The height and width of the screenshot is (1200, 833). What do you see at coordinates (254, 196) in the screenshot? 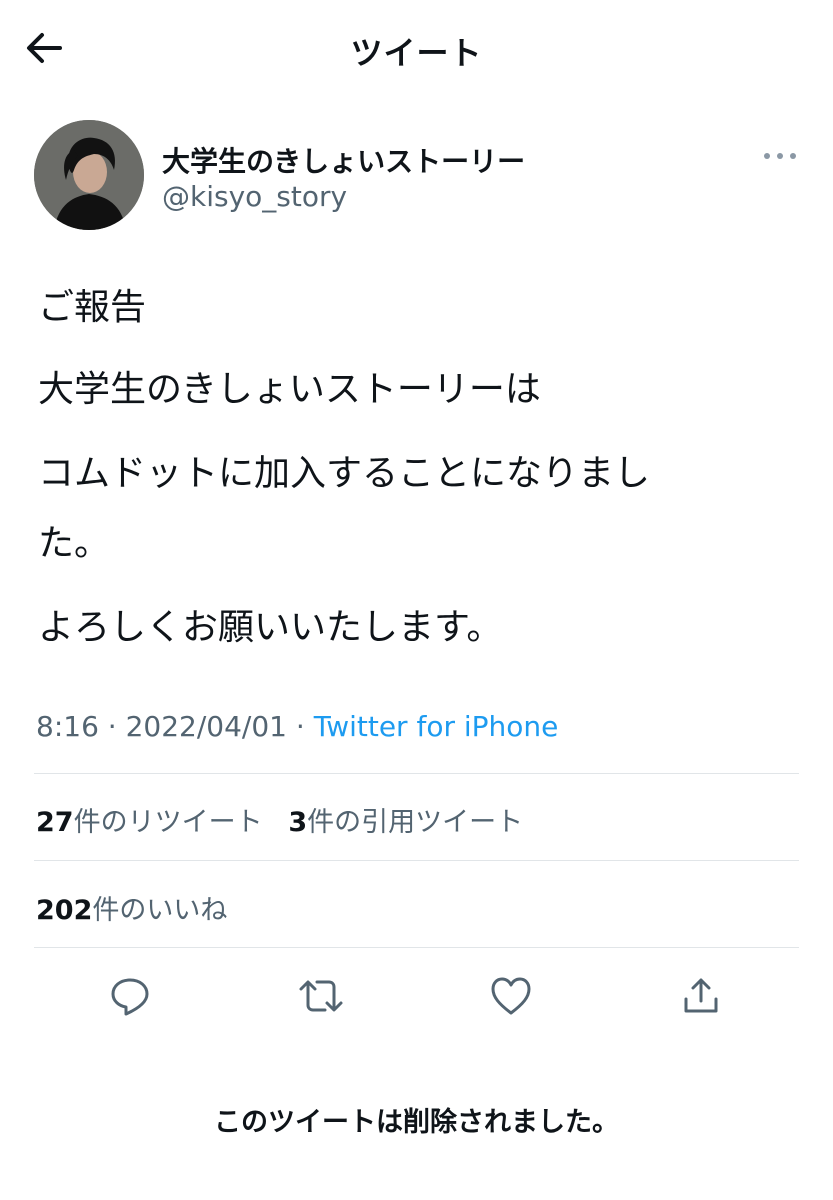
I see `user-handle: @kisyo_story` at bounding box center [254, 196].